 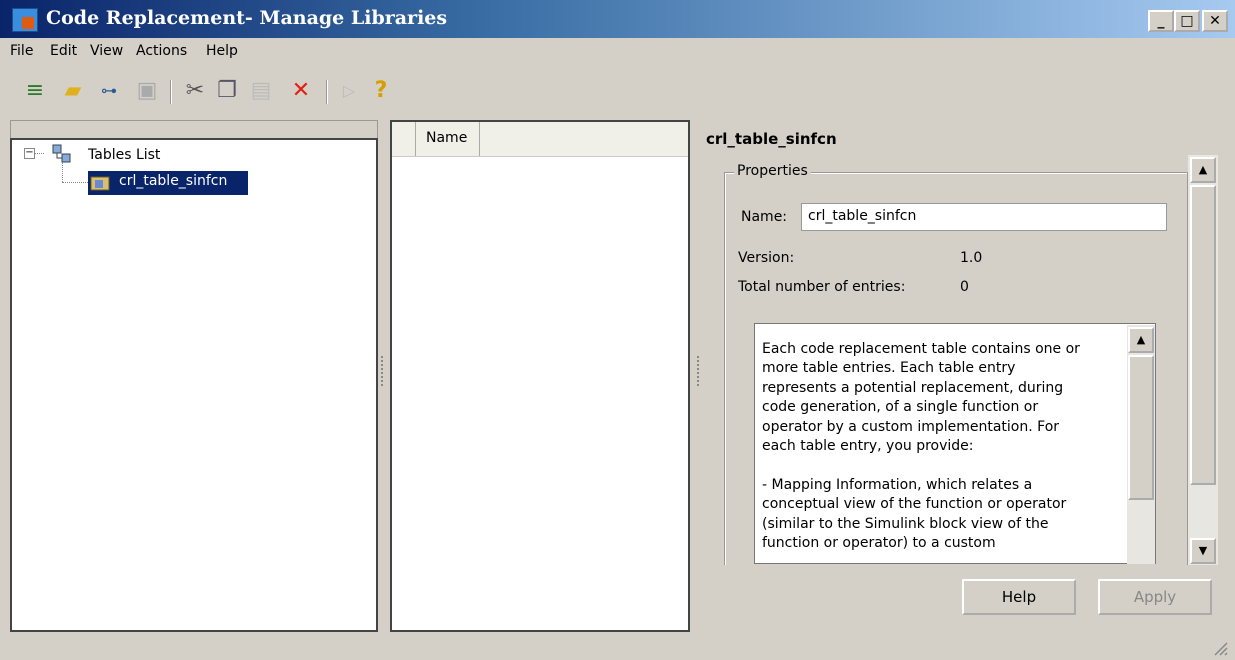 I want to click on cut-icon: ✂, so click(x=195, y=91).